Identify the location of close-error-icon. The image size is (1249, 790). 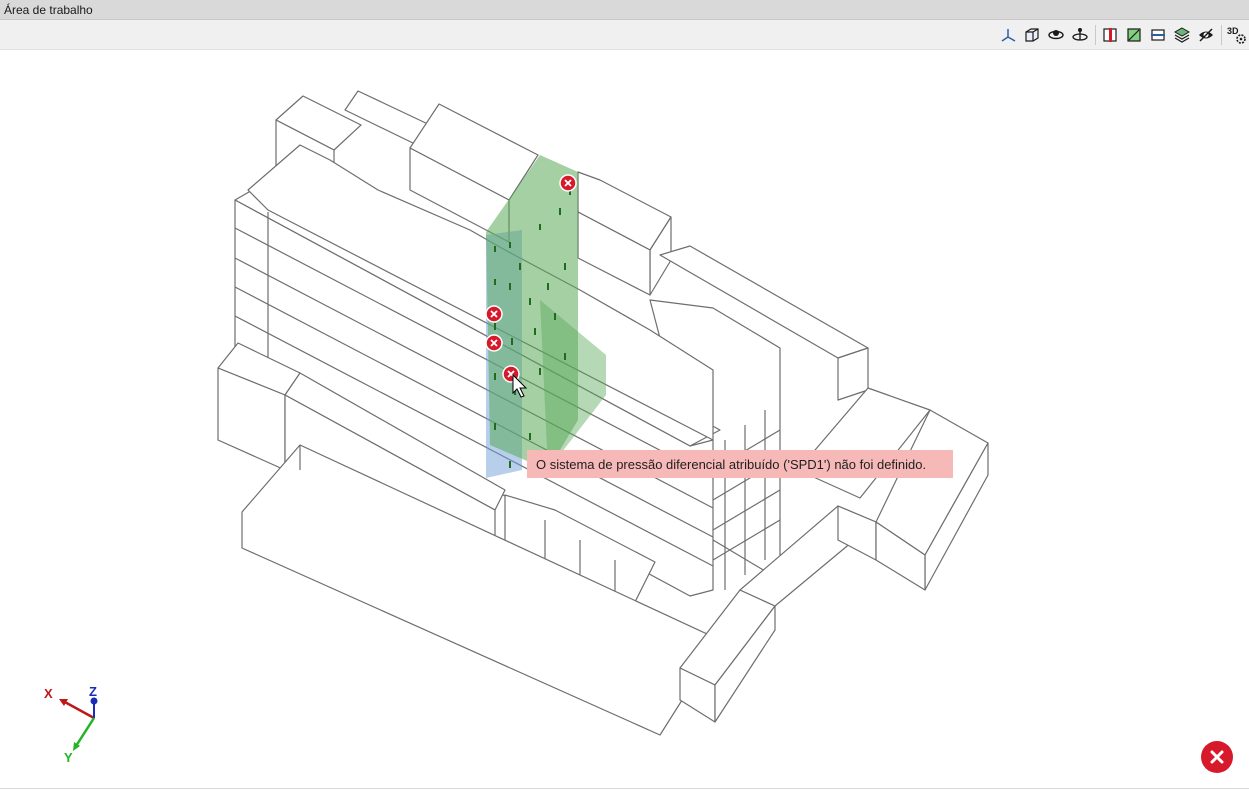
(1217, 757).